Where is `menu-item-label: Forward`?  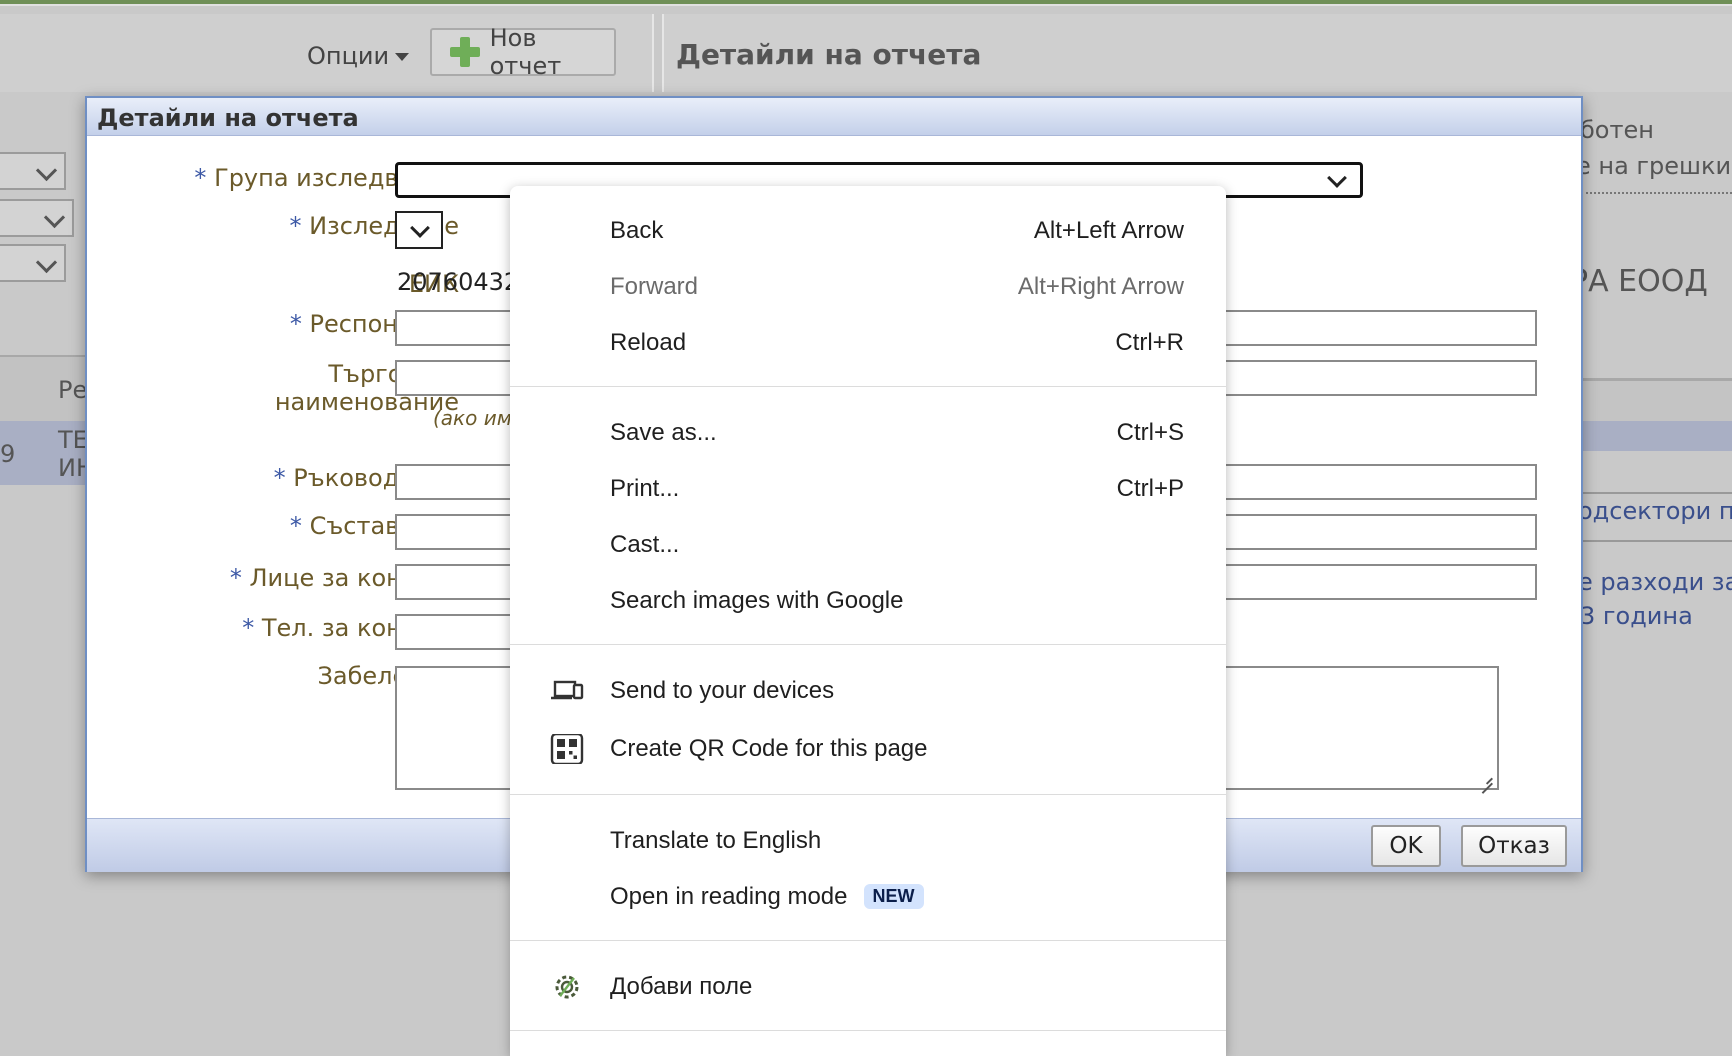
menu-item-label: Forward is located at coordinates (654, 286).